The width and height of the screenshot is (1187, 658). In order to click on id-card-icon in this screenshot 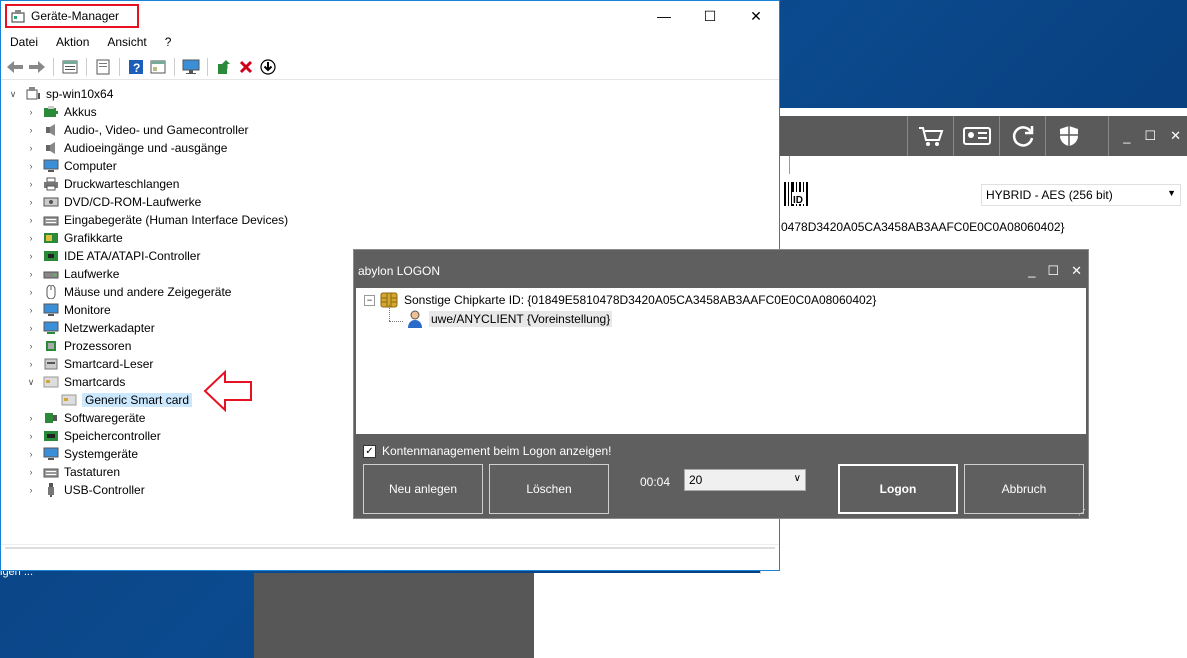, I will do `click(976, 136)`.